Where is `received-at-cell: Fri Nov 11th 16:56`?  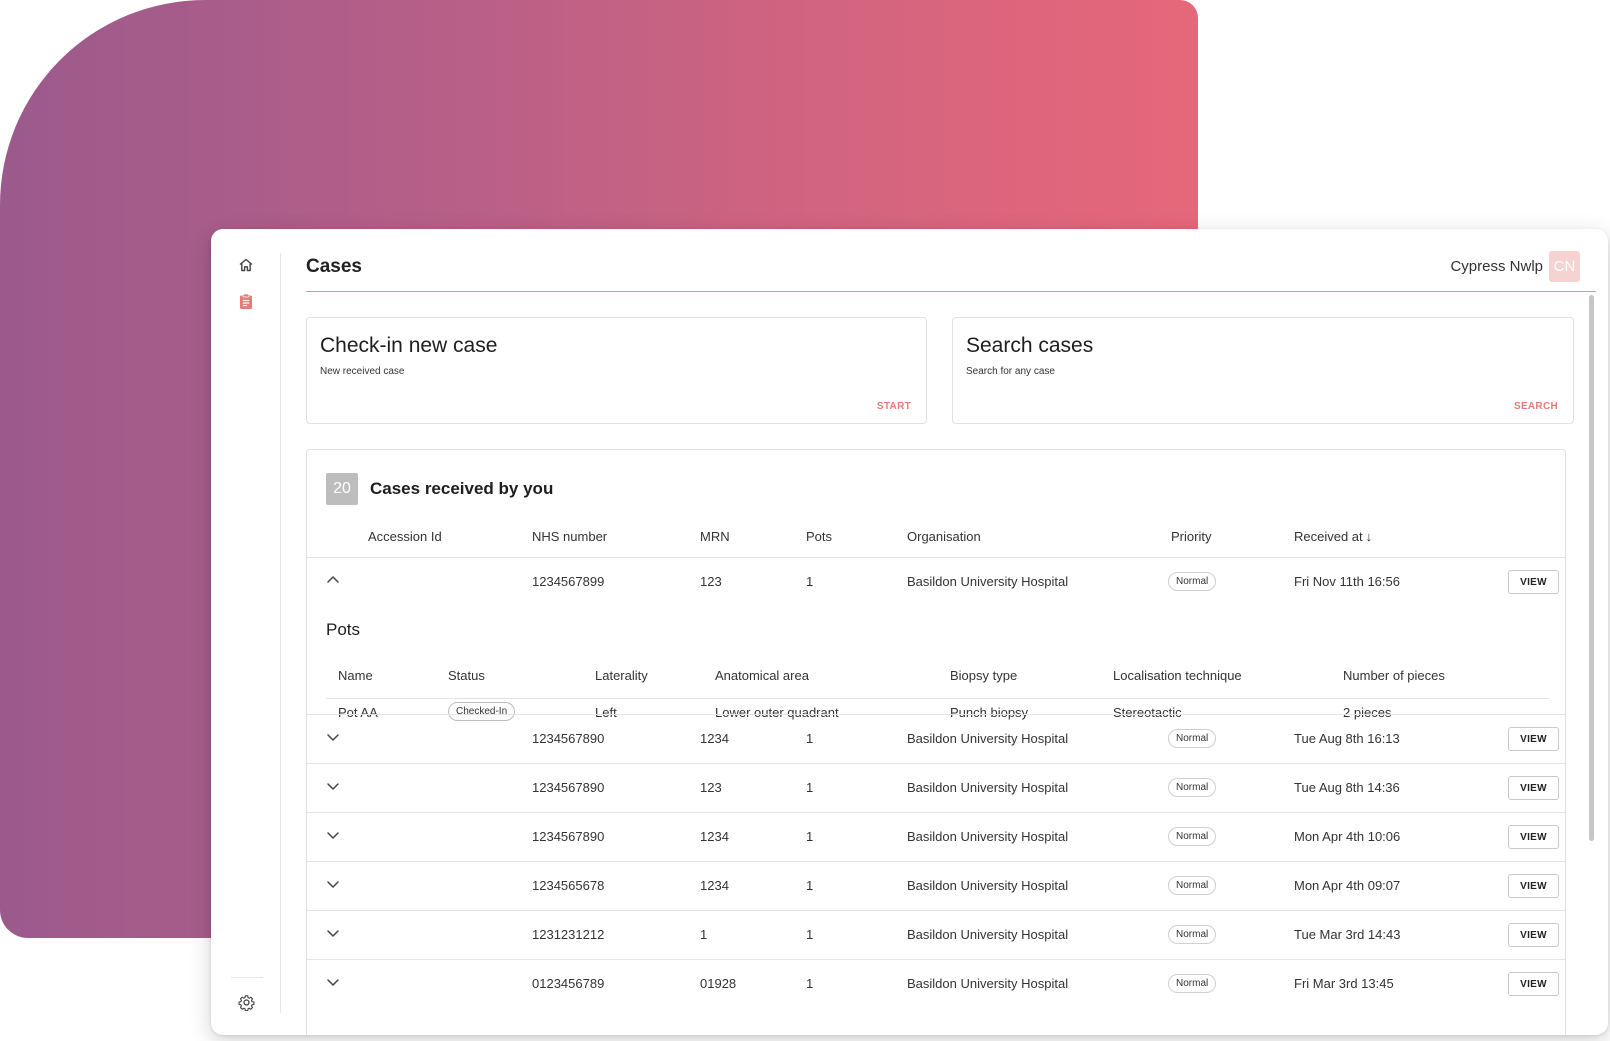
received-at-cell: Fri Nov 11th 16:56 is located at coordinates (1347, 581).